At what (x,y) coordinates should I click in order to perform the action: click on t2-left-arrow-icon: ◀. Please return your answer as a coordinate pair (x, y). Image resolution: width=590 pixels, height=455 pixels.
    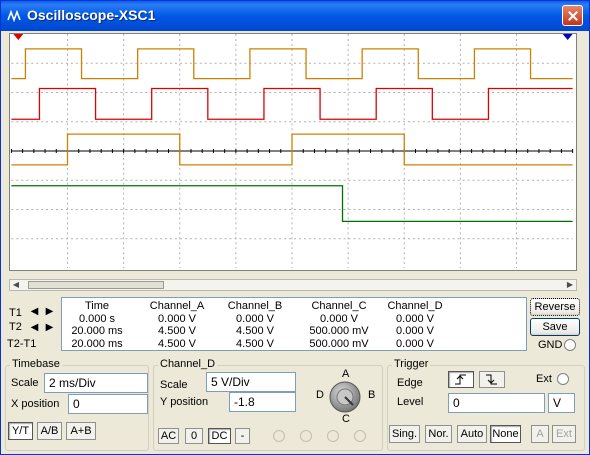
    Looking at the image, I should click on (34, 327).